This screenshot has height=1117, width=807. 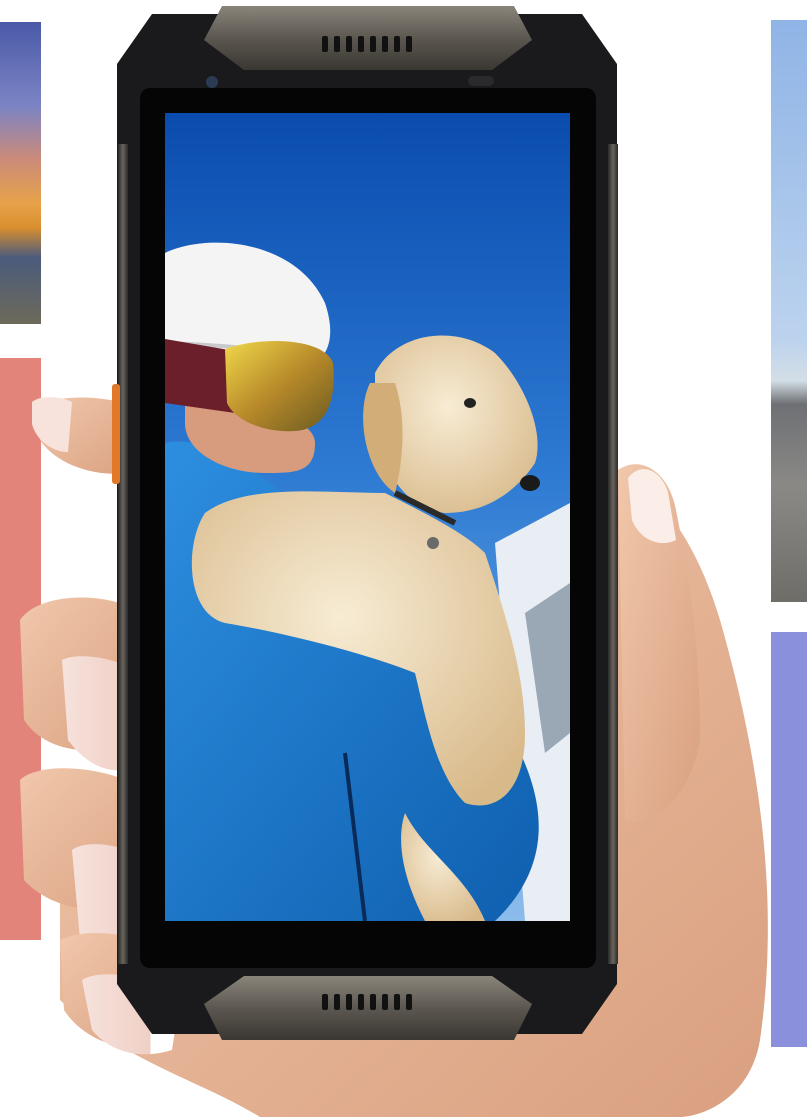 What do you see at coordinates (212, 82) in the screenshot?
I see `front-camera-icon` at bounding box center [212, 82].